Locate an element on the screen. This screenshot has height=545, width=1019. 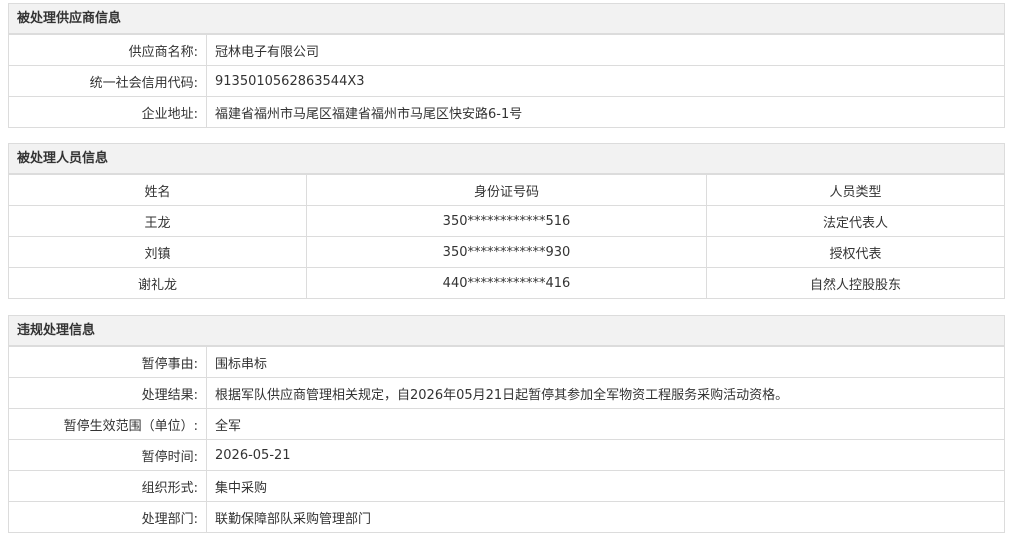
handling-department-label: 处理部门: is located at coordinates (107, 517).